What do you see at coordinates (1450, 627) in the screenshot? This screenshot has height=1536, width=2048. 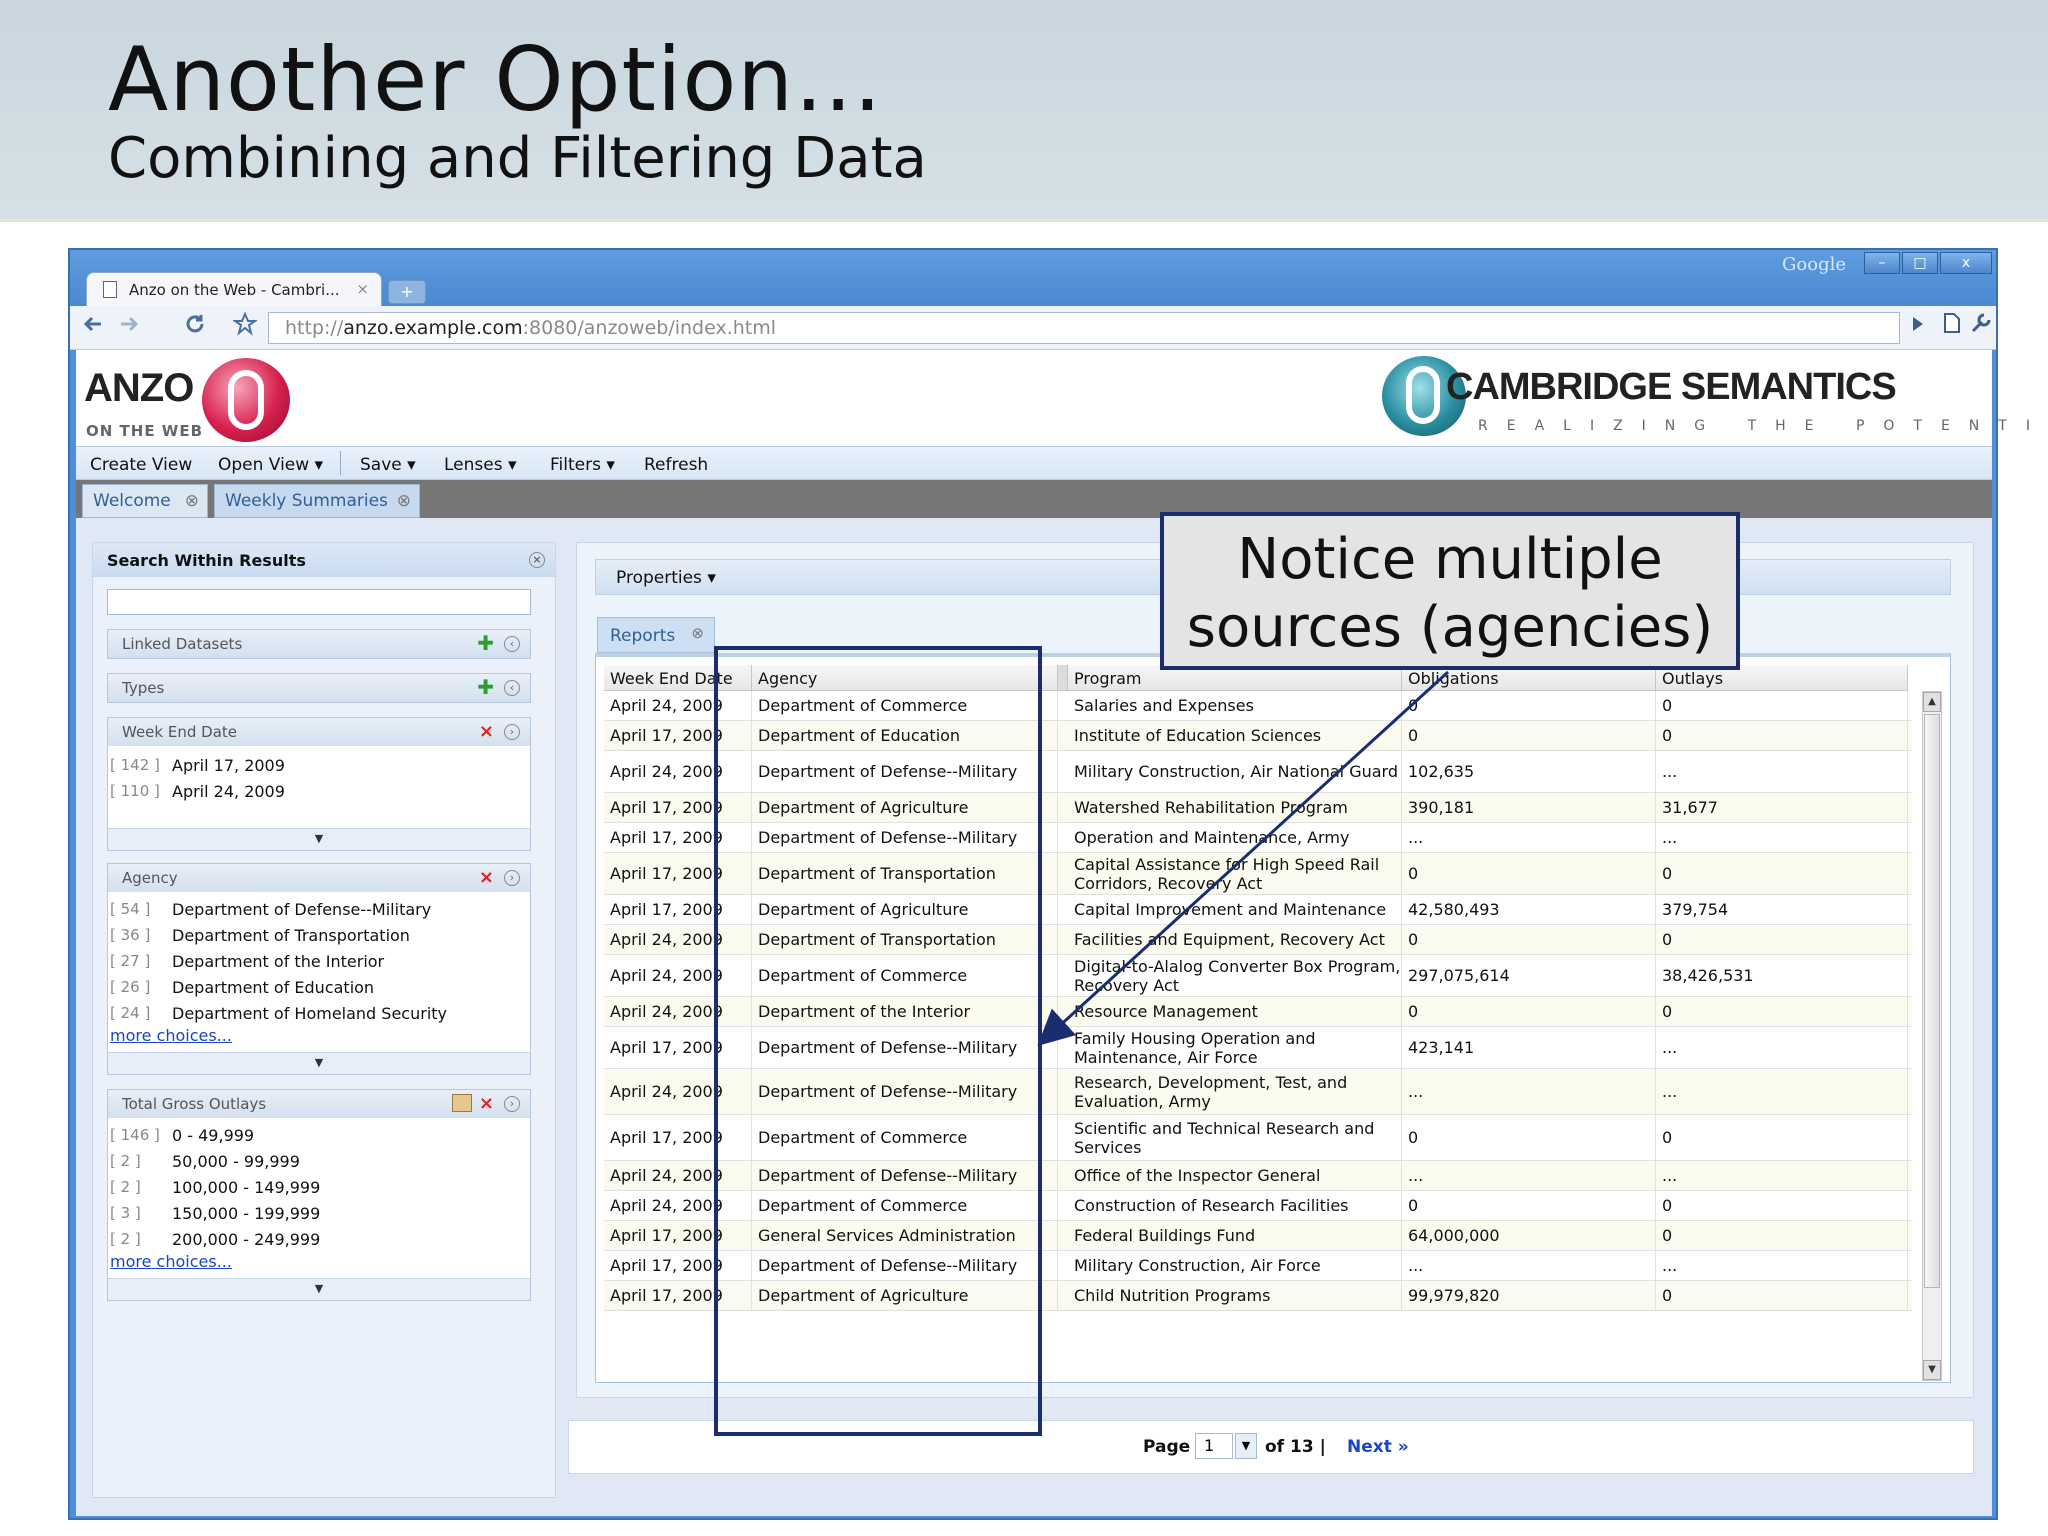 I see `callout-line-2: sources (agencies)` at bounding box center [1450, 627].